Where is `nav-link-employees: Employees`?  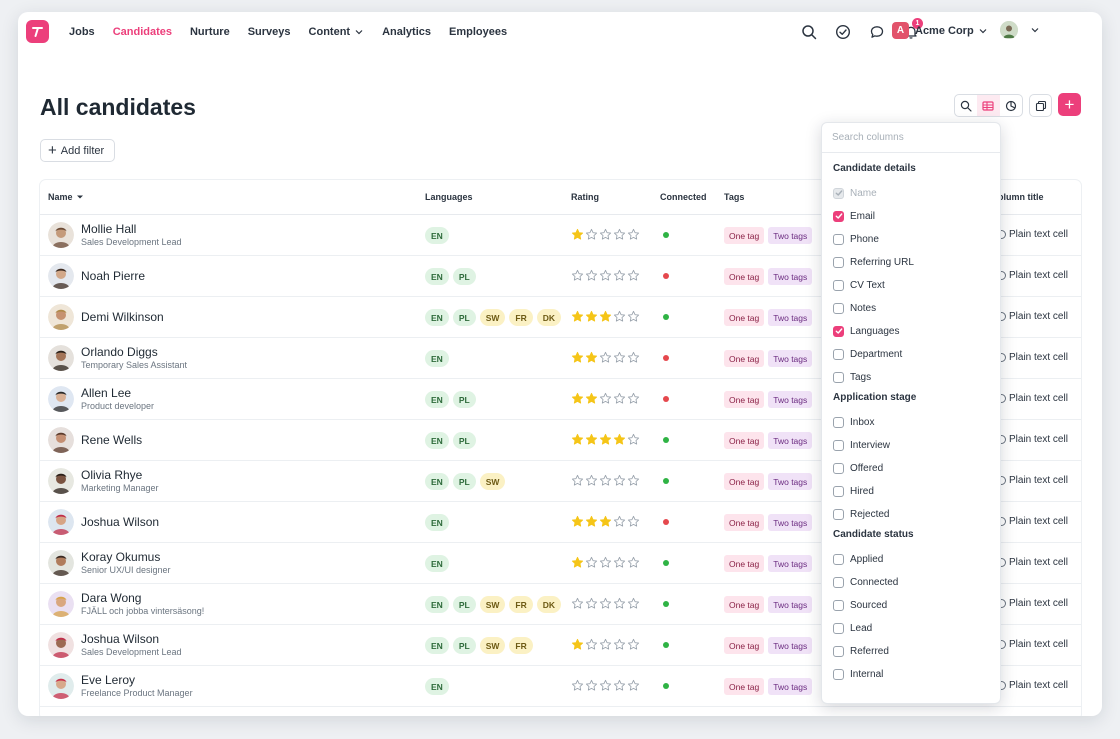
nav-link-employees: Employees is located at coordinates (478, 32).